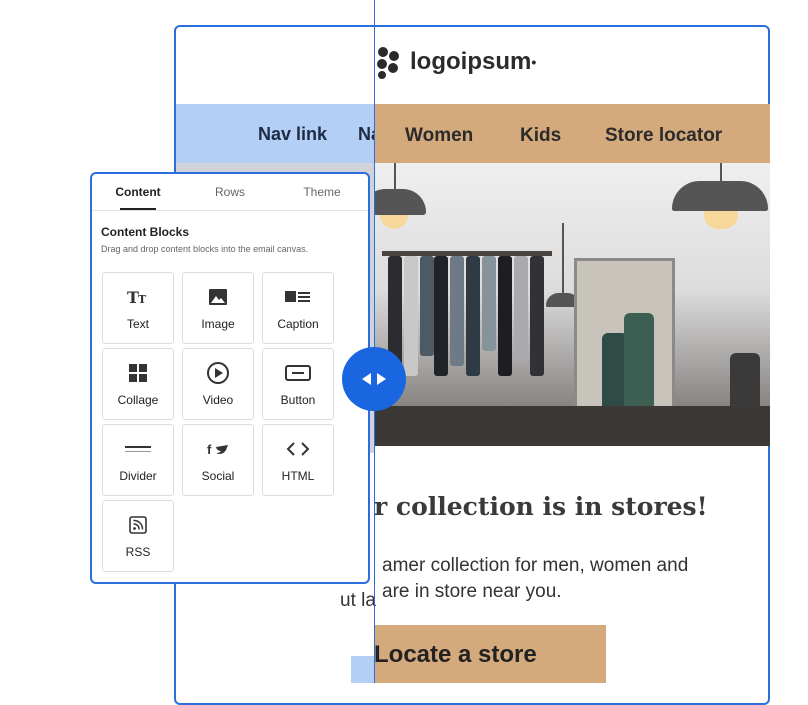  What do you see at coordinates (292, 134) in the screenshot?
I see `left-nav-link-1: Nav link` at bounding box center [292, 134].